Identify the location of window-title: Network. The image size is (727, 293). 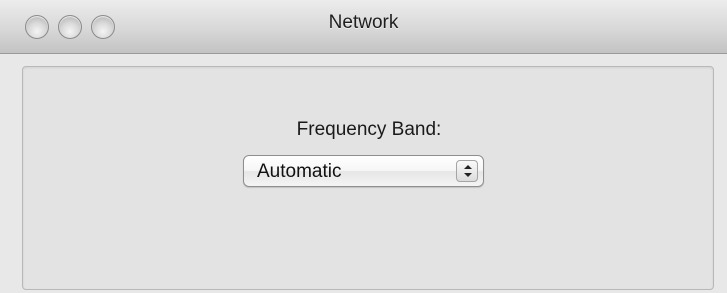
(363, 22).